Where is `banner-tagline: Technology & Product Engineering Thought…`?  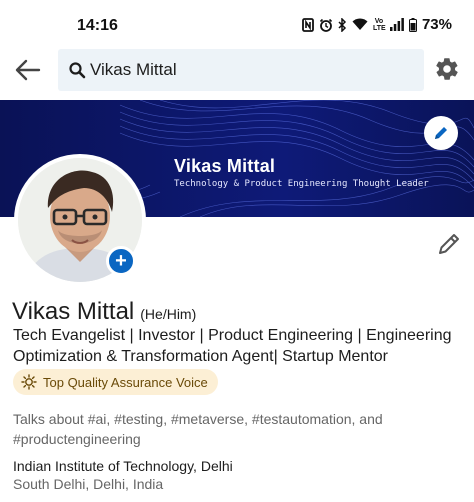 banner-tagline: Technology & Product Engineering Thought… is located at coordinates (301, 184).